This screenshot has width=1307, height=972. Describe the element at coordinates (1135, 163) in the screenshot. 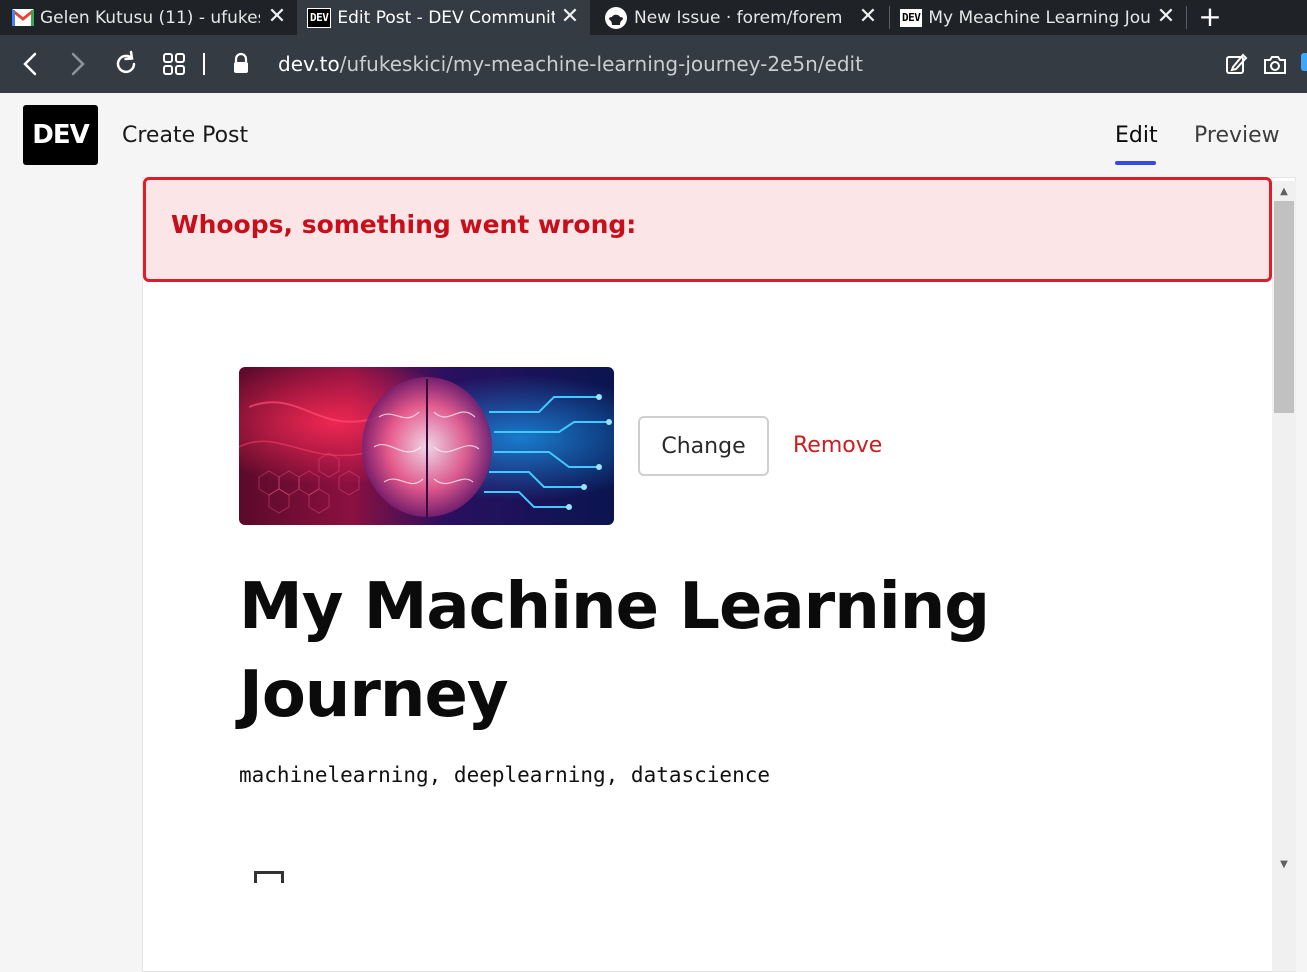

I see `active-tab-indicator` at that location.